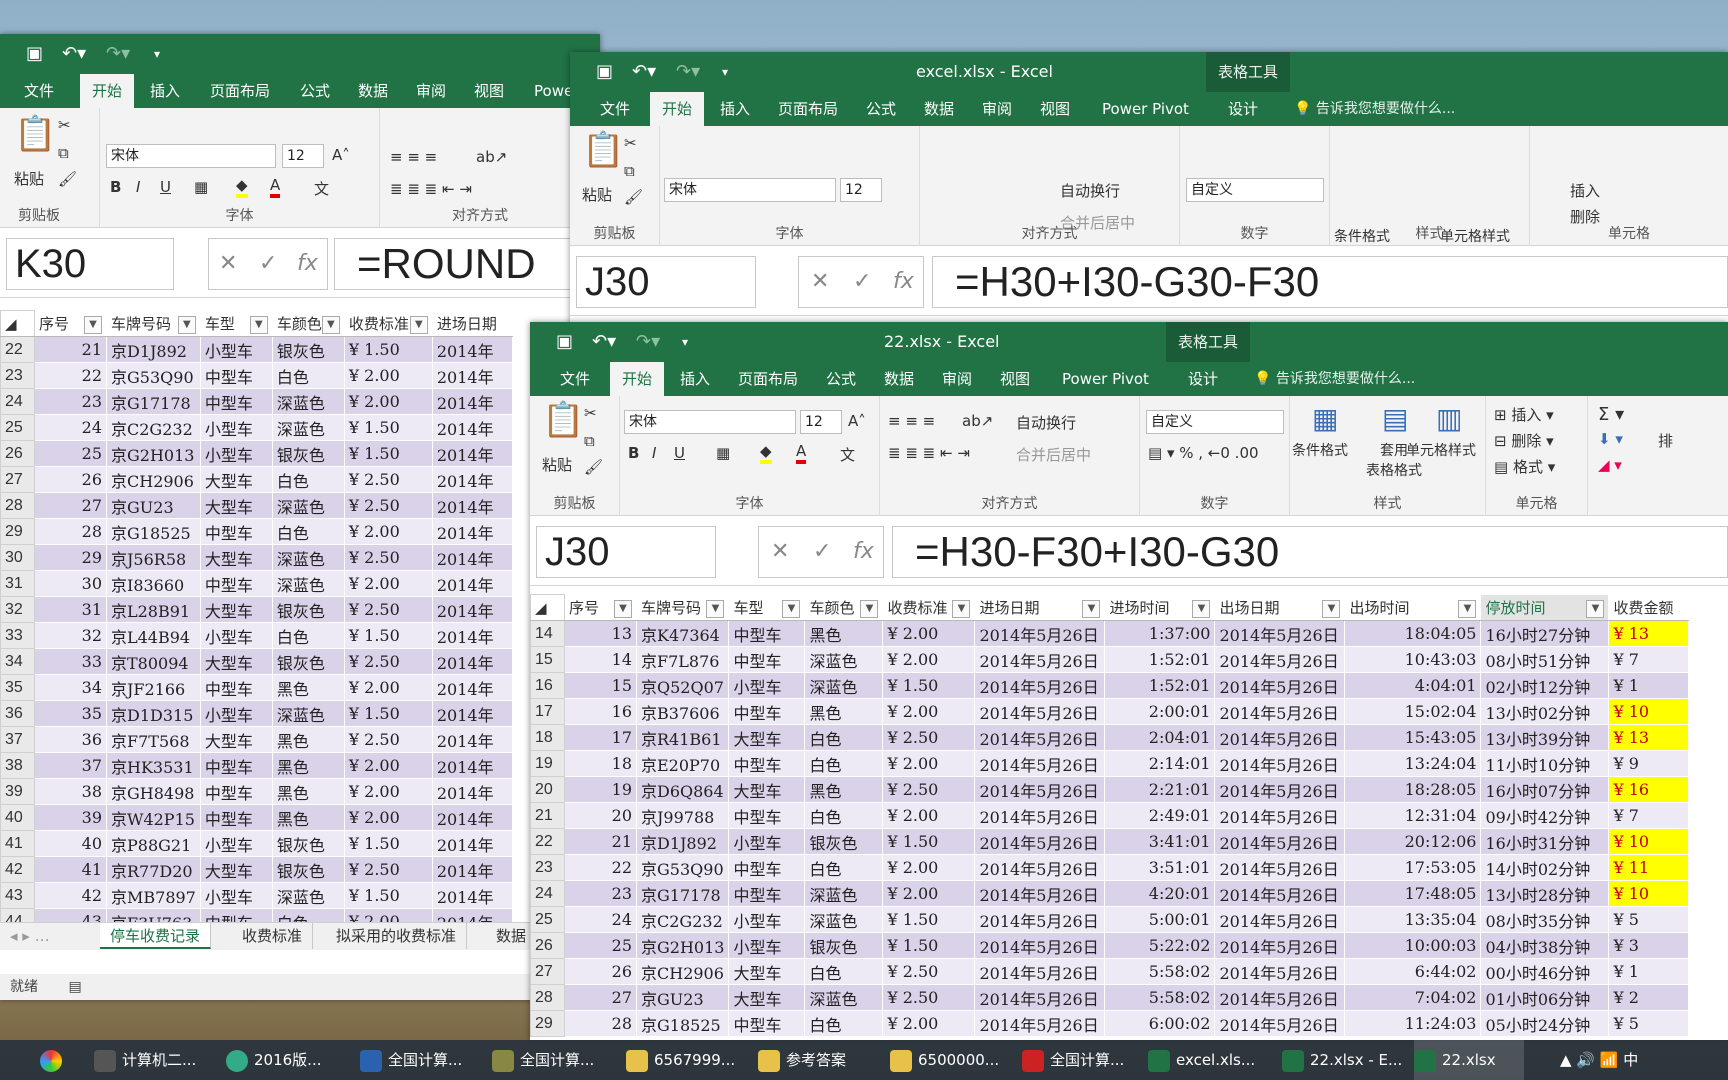  I want to click on cell: 京HK3531, so click(153, 765).